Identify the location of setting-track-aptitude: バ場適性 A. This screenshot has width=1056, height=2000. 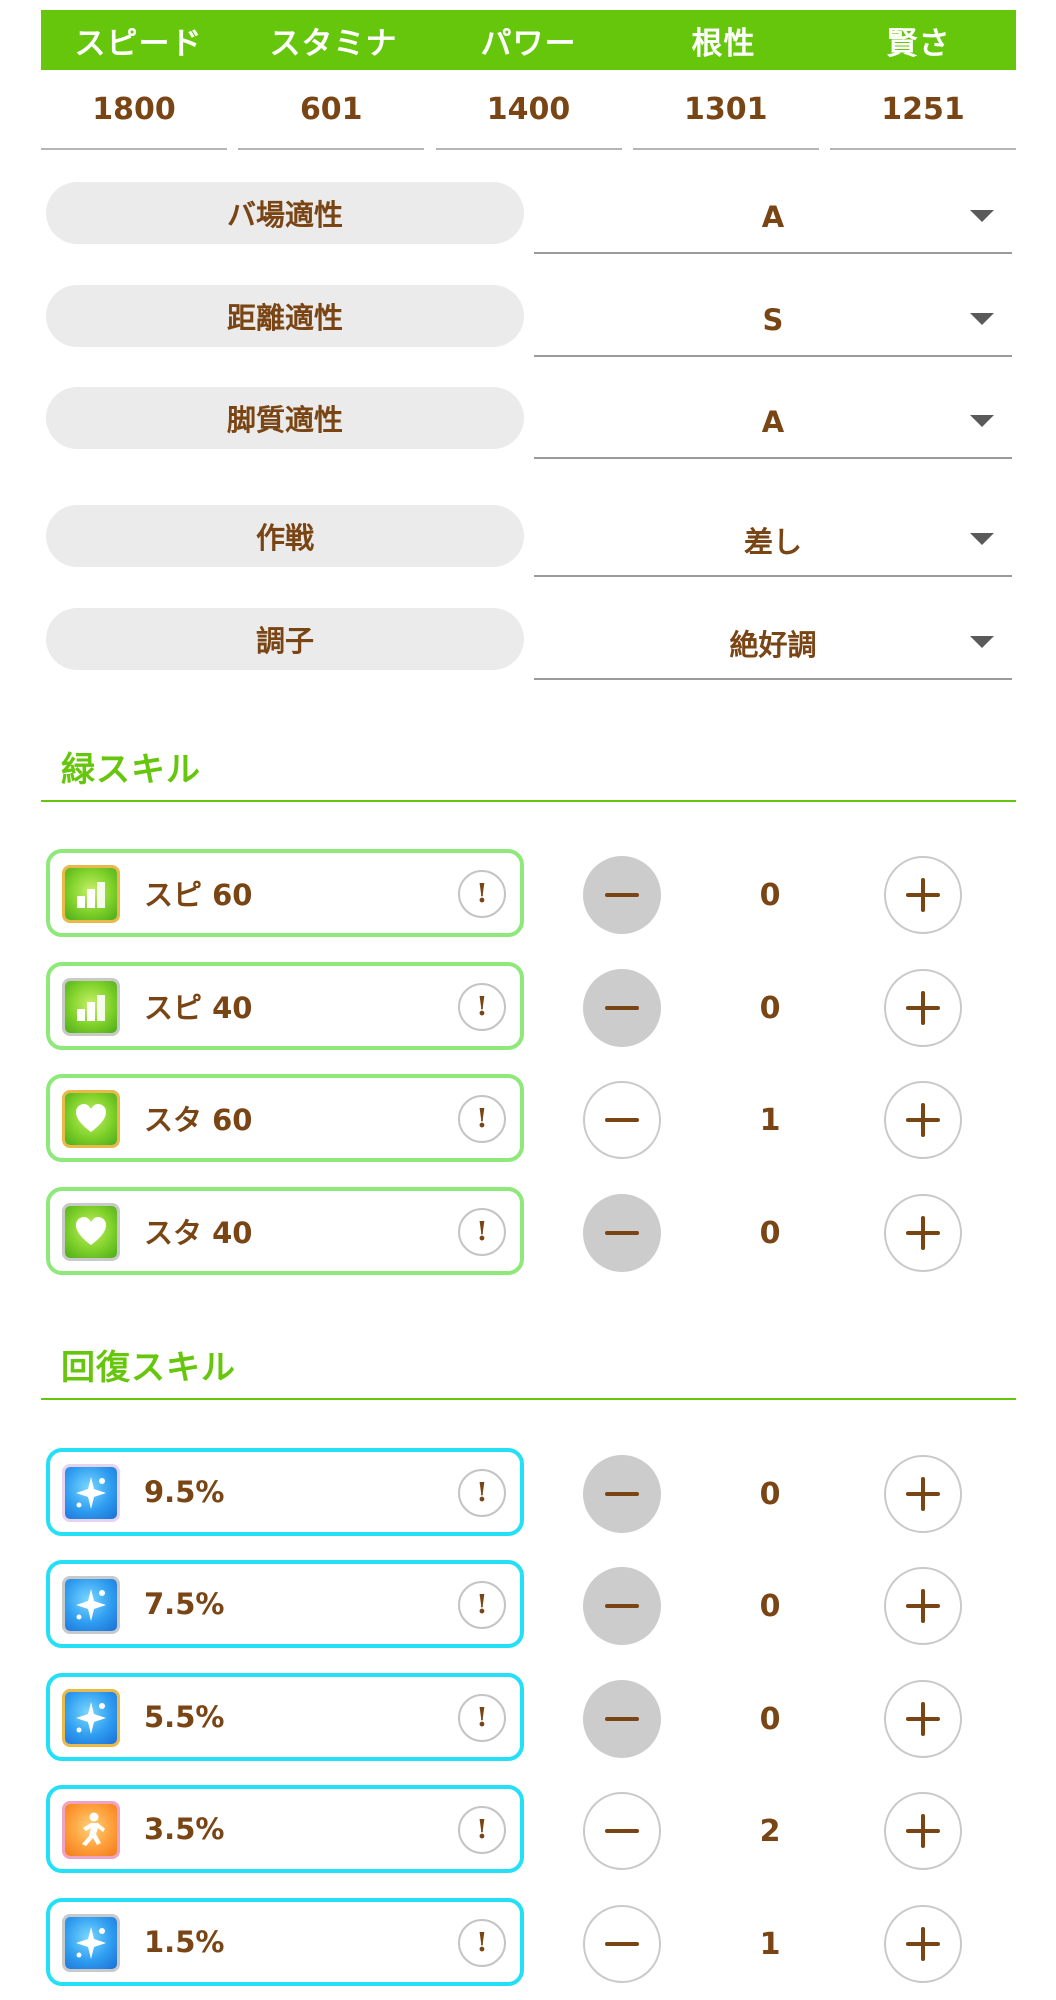
(529, 218).